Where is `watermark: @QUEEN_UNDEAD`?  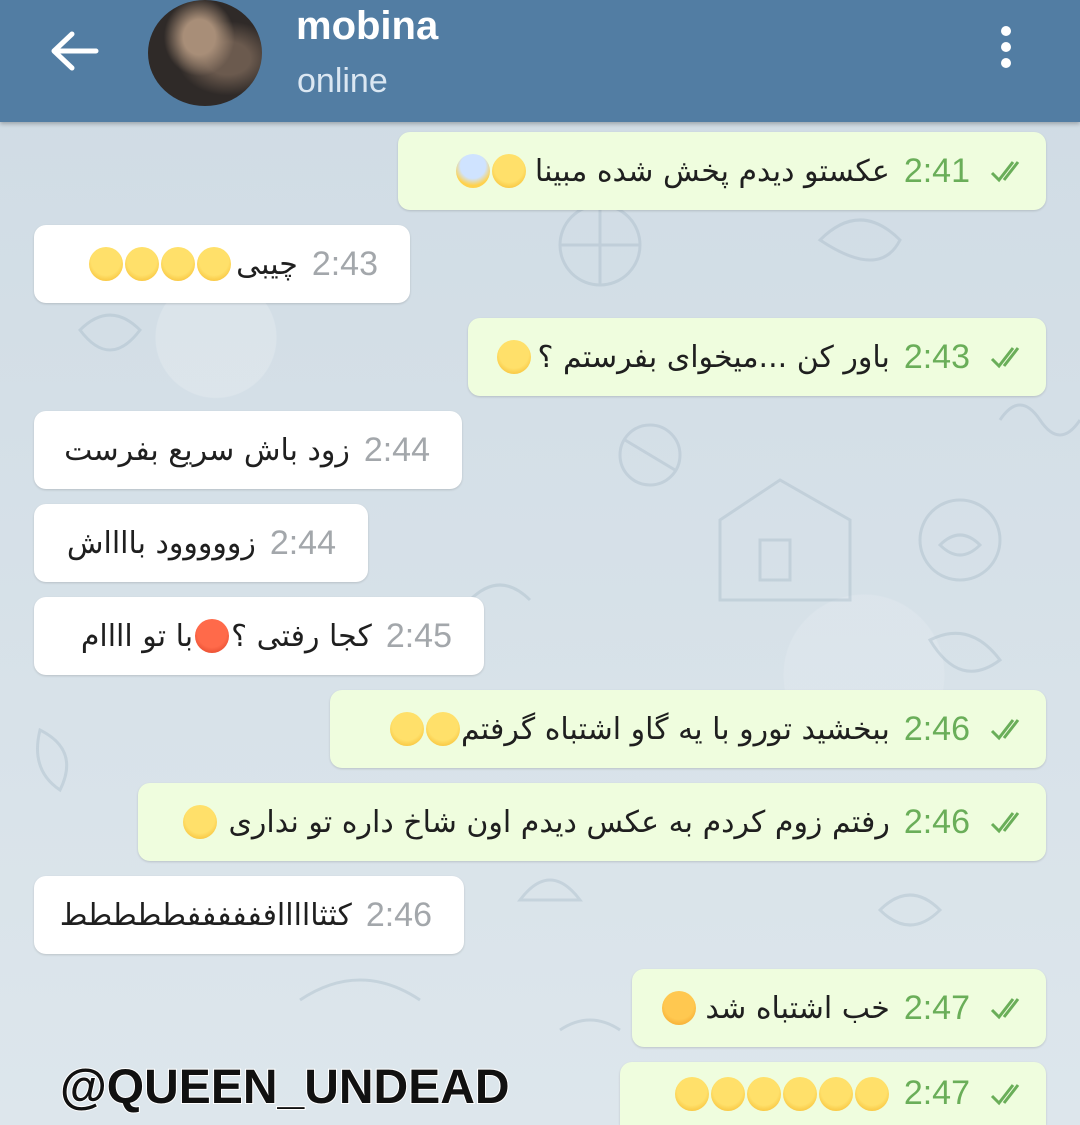 watermark: @QUEEN_UNDEAD is located at coordinates (285, 1087).